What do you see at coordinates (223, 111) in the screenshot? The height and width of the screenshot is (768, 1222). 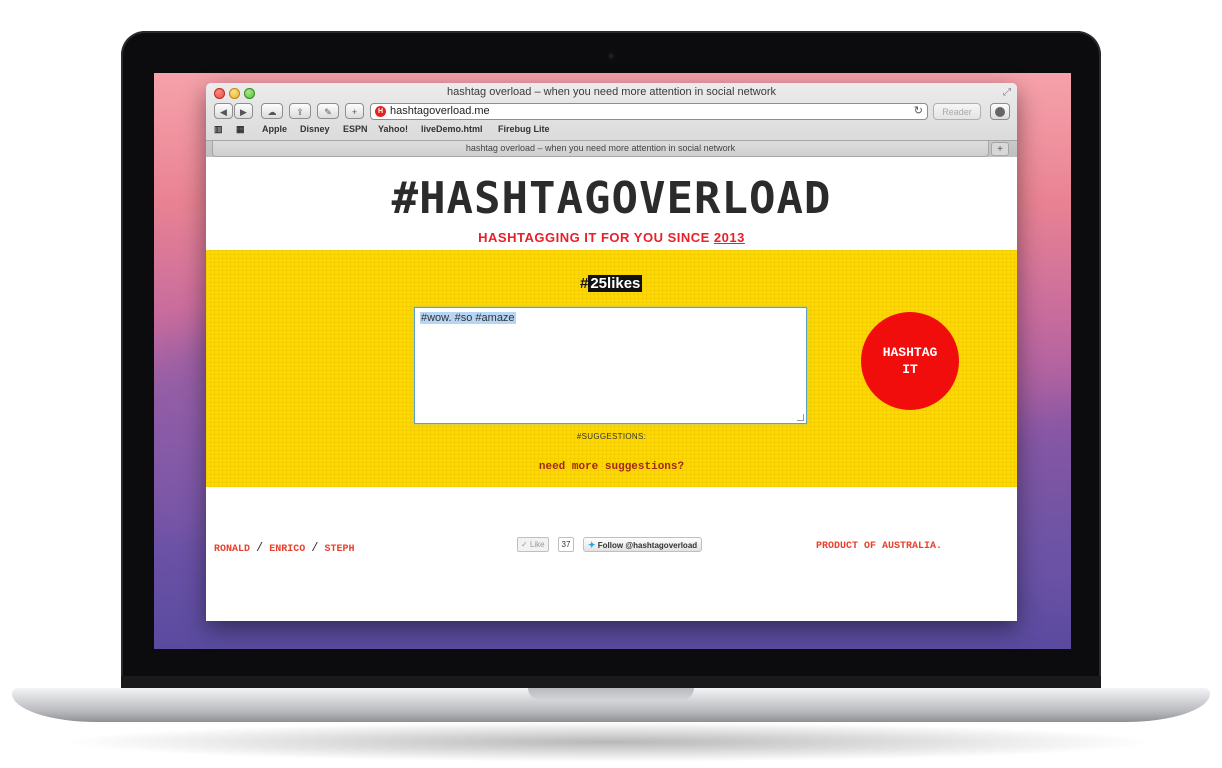 I see `back-button: ◀` at bounding box center [223, 111].